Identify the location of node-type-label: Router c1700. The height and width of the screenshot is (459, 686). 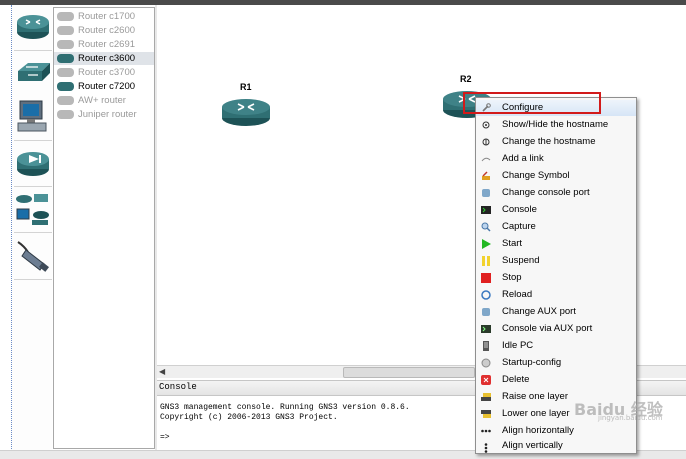
(107, 16).